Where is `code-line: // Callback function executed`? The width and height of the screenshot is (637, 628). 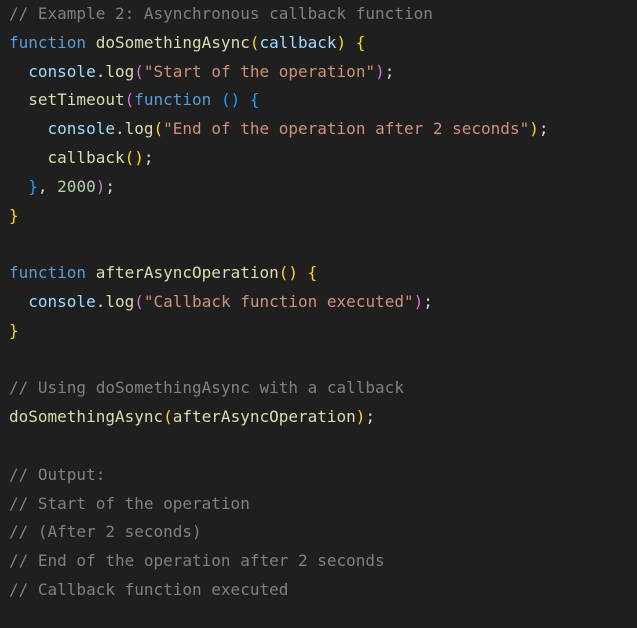
code-line: // Callback function executed is located at coordinates (323, 590).